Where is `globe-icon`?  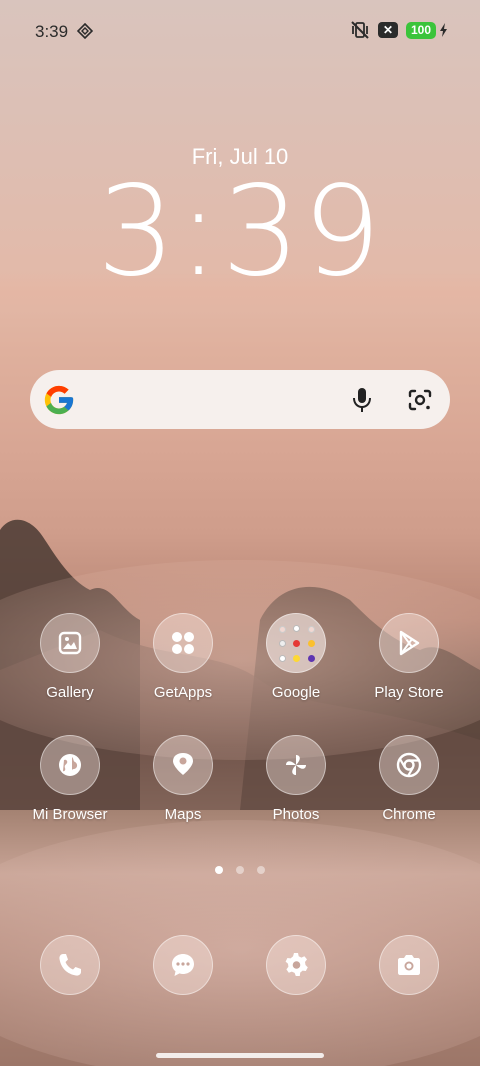
globe-icon is located at coordinates (70, 765).